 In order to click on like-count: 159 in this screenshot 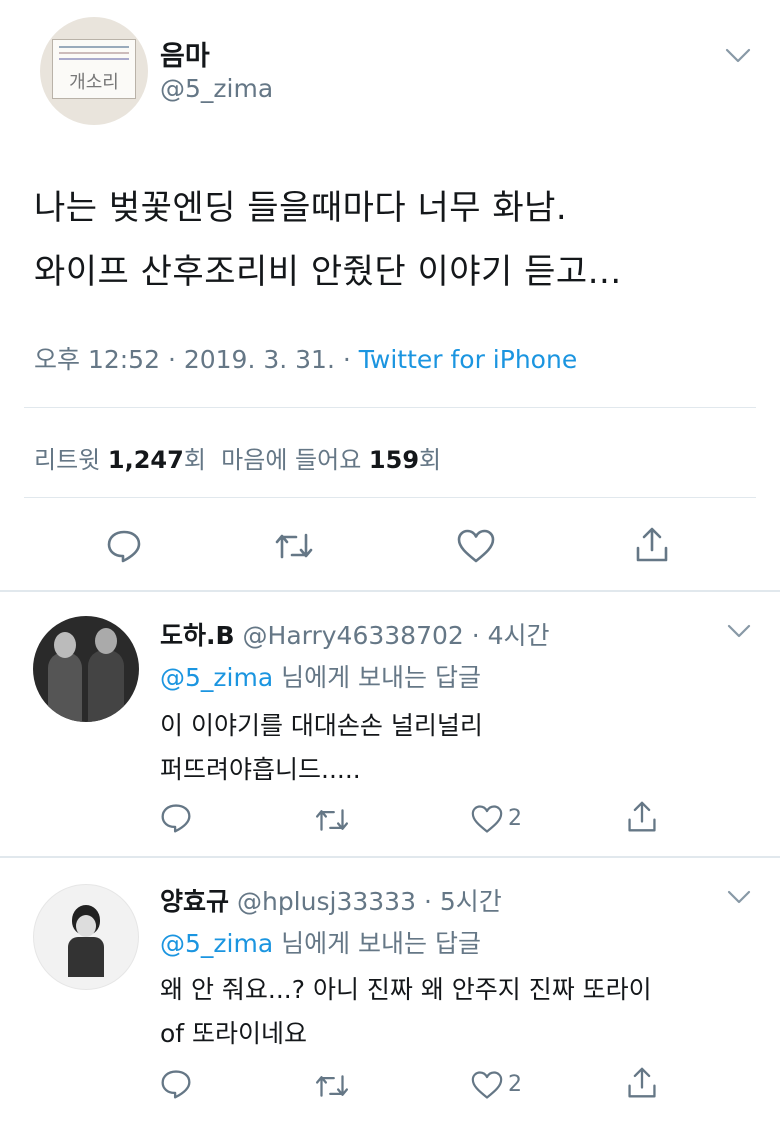, I will do `click(394, 460)`.